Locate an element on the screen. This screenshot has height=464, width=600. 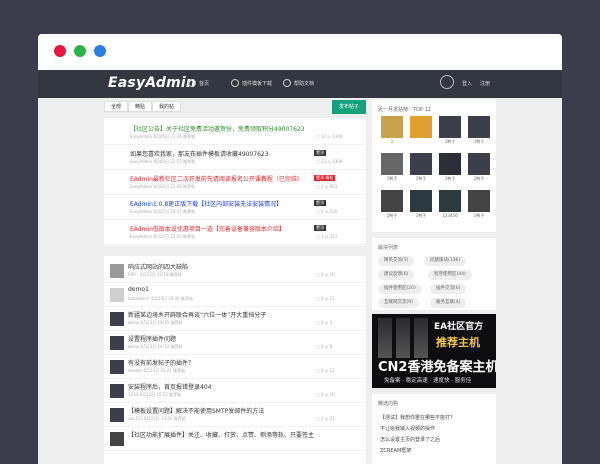
post-row: 响应式网站的四大缺陷 ERP... 6月23日 22:18 推荐帖 ▢ 0 ◎ 10 is located at coordinates (235, 270).